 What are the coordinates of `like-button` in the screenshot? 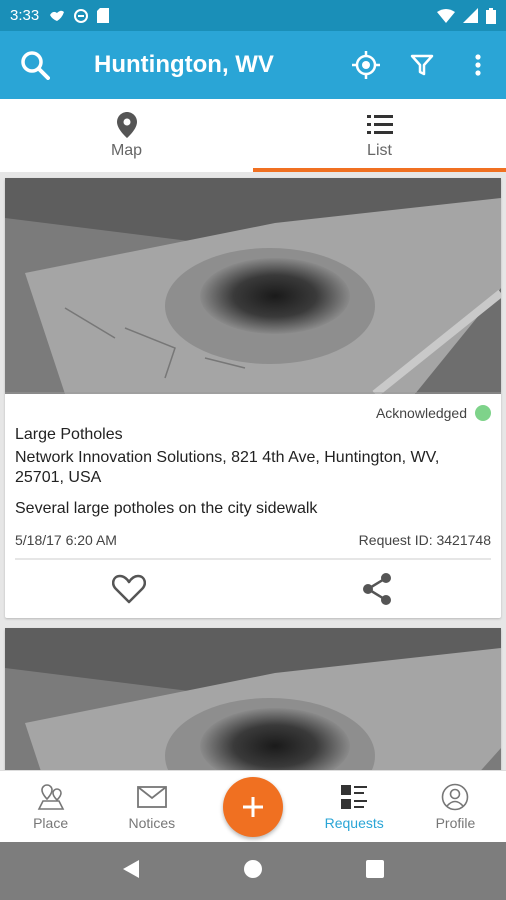 It's located at (129, 589).